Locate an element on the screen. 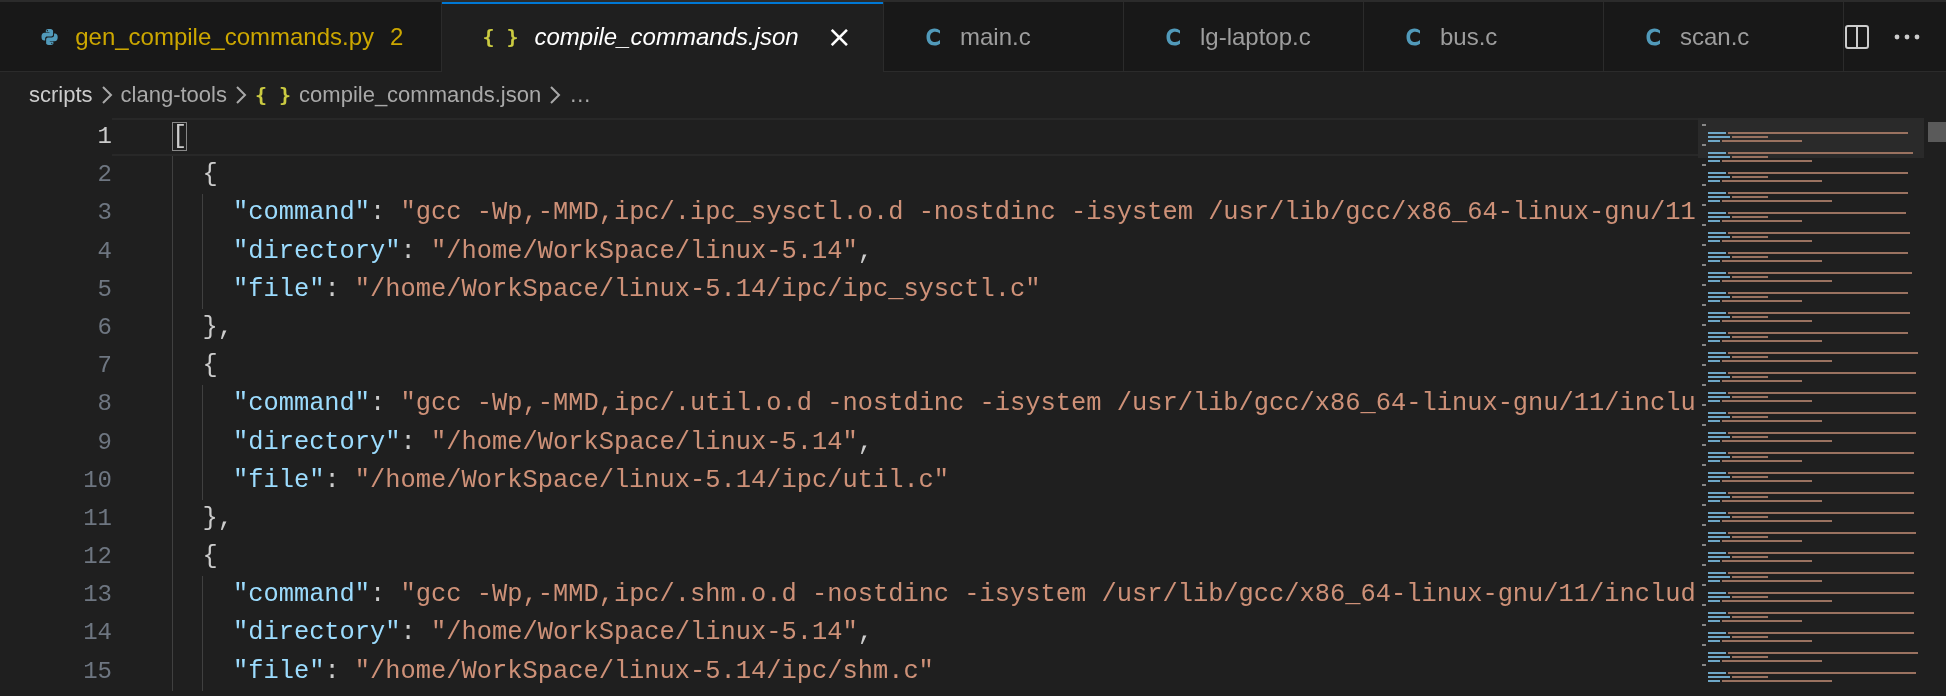 This screenshot has width=1946, height=696. line-number: 12 is located at coordinates (97, 557).